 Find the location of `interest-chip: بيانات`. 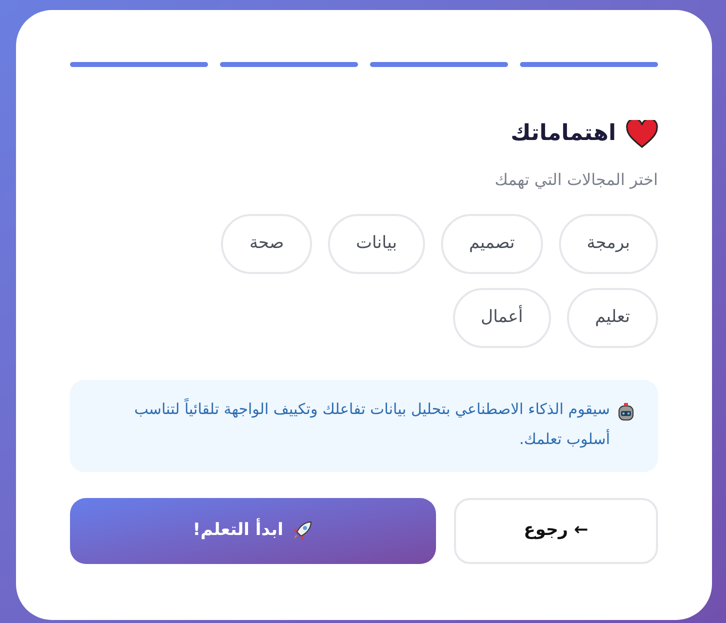

interest-chip: بيانات is located at coordinates (376, 244).